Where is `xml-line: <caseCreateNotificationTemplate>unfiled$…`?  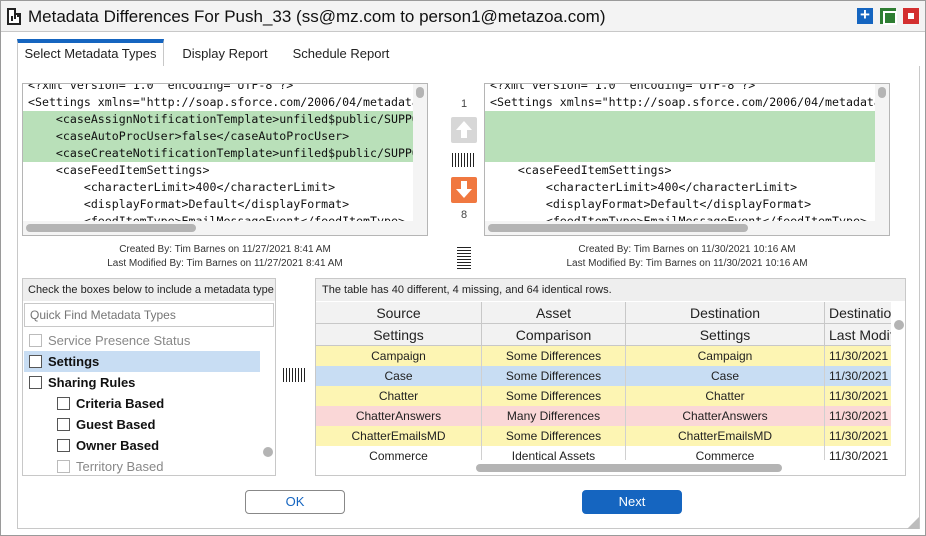 xml-line: <caseCreateNotificationTemplate>unfiled$… is located at coordinates (219, 153).